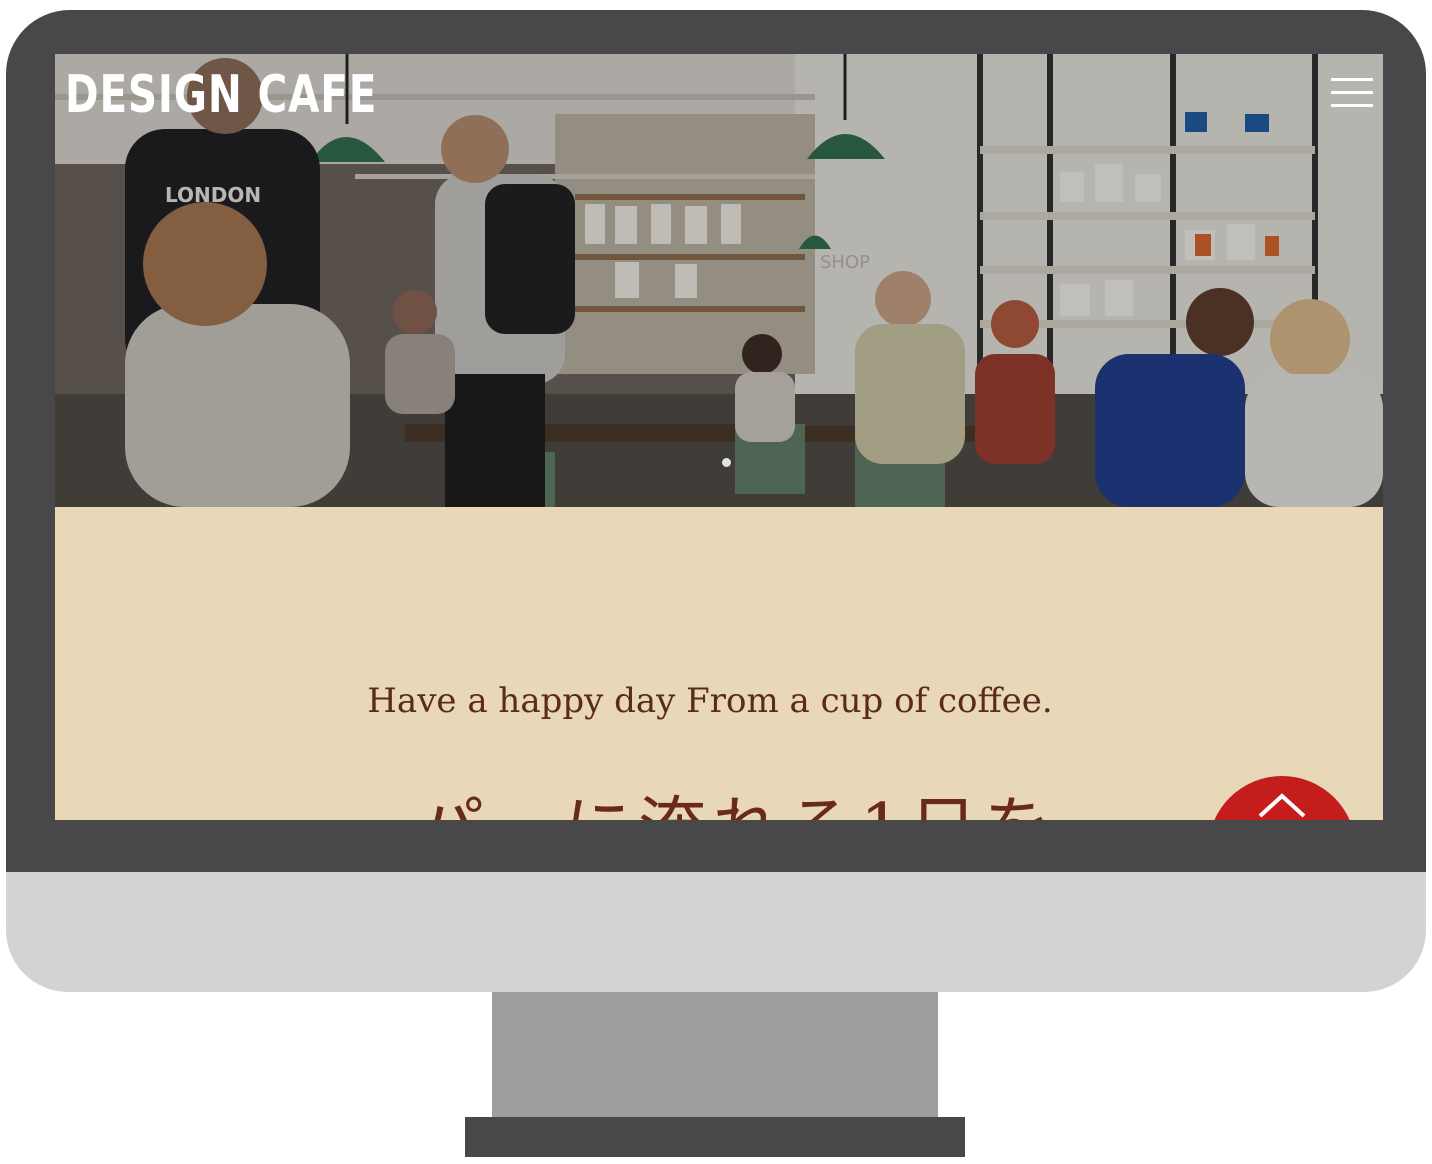 The height and width of the screenshot is (1164, 1432). What do you see at coordinates (715, 1056) in the screenshot?
I see `monitor-stand-neck` at bounding box center [715, 1056].